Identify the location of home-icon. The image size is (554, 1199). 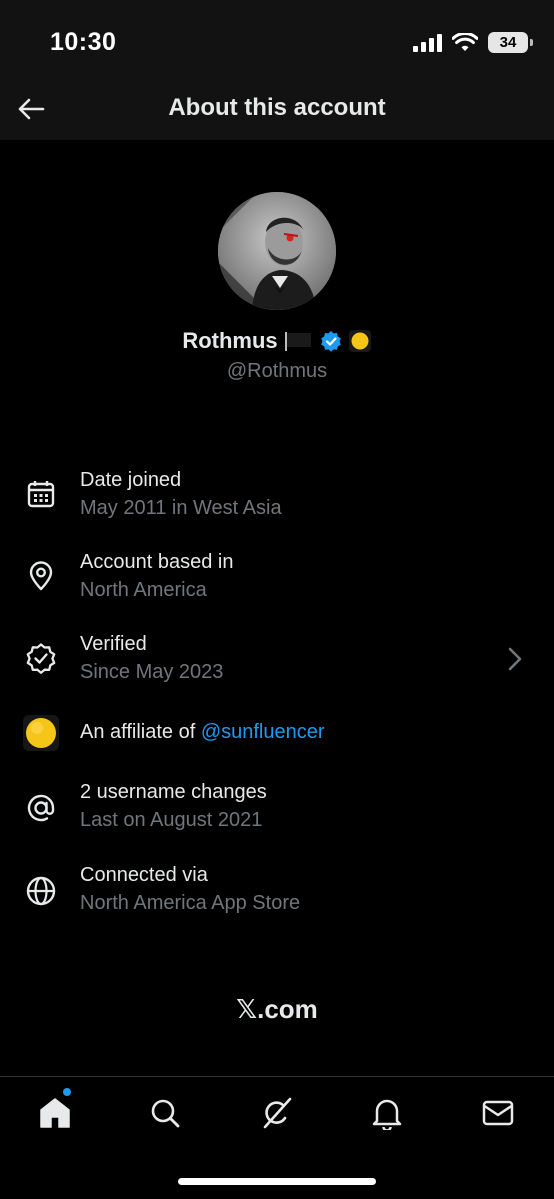
(55, 1113).